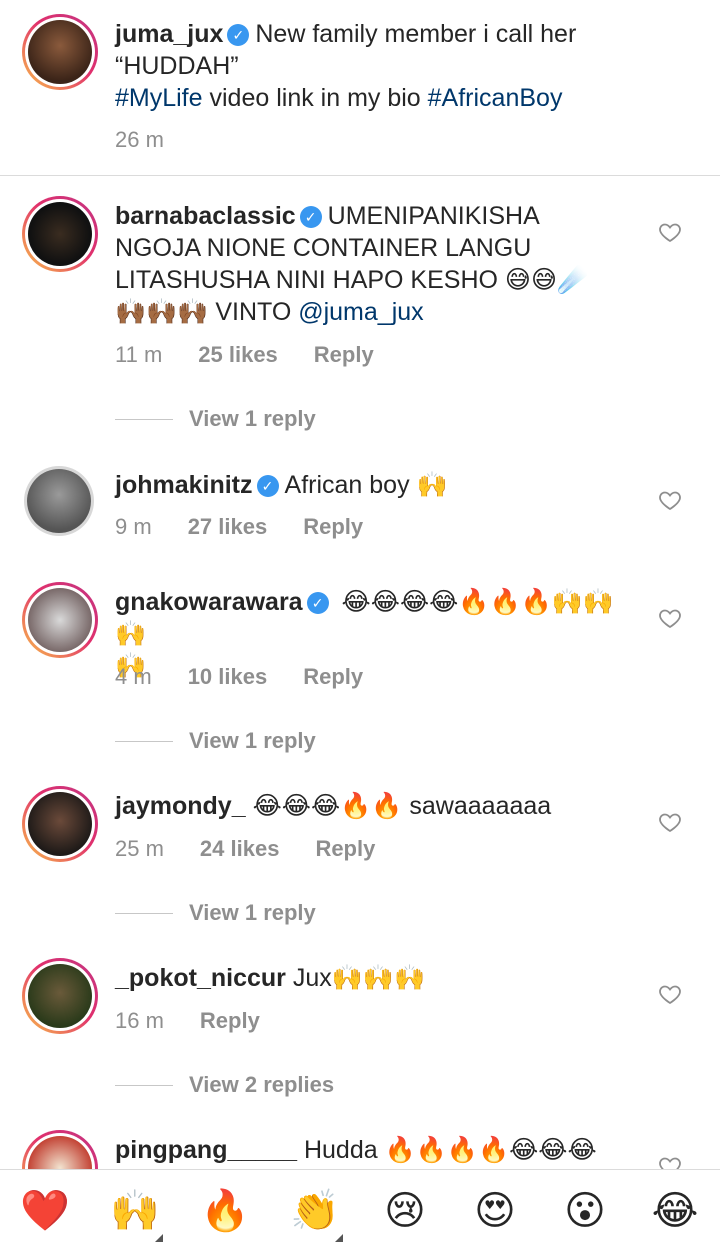 This screenshot has width=720, height=1251. Describe the element at coordinates (169, 34) in the screenshot. I see `username: juma_jux` at that location.